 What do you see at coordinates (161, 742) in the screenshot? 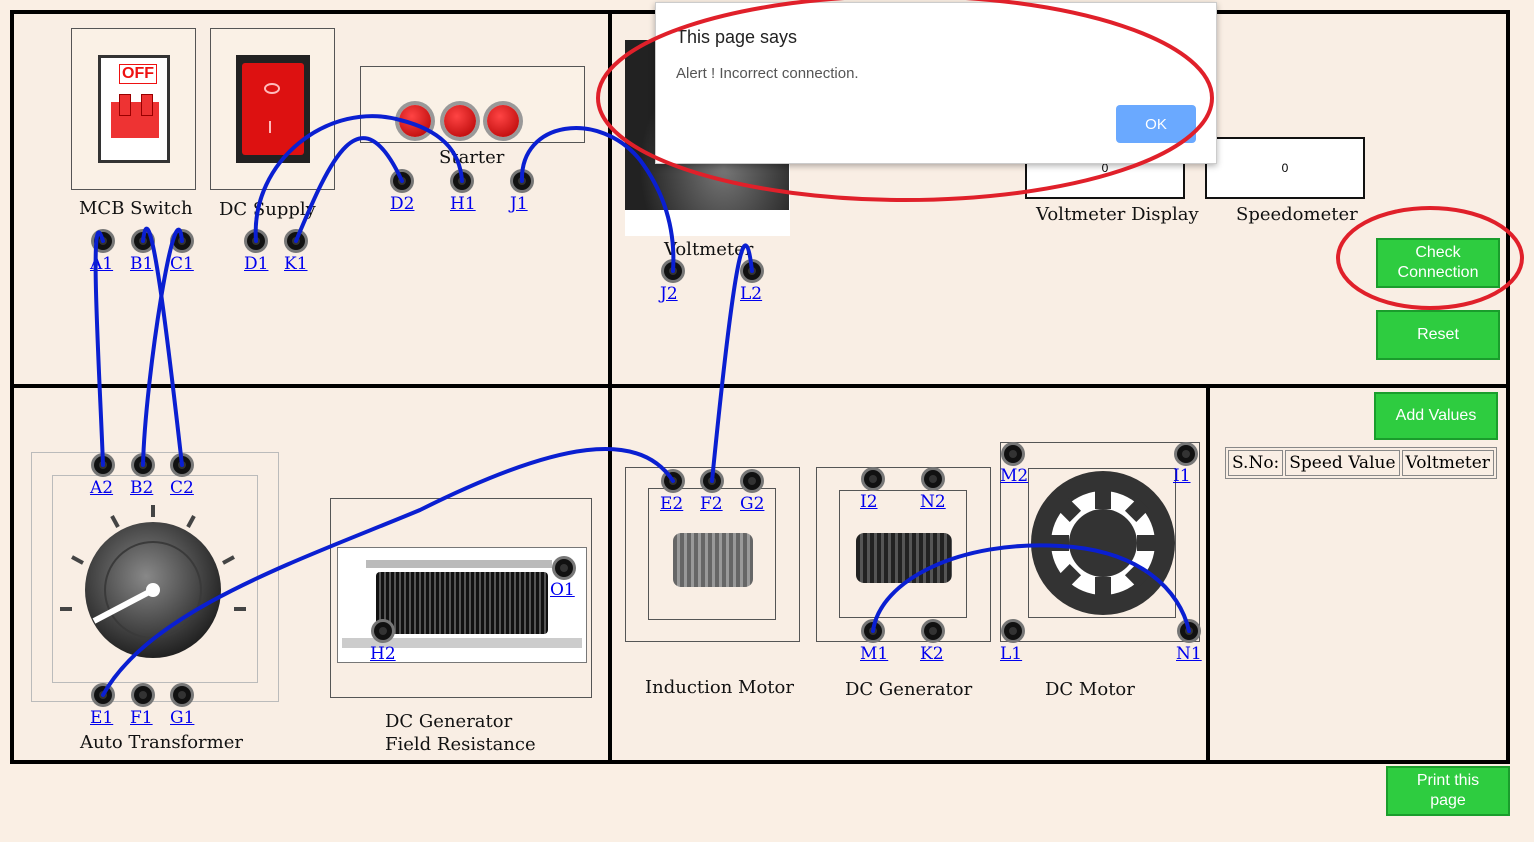
I see `auto-transformer-label: Auto Transformer` at bounding box center [161, 742].